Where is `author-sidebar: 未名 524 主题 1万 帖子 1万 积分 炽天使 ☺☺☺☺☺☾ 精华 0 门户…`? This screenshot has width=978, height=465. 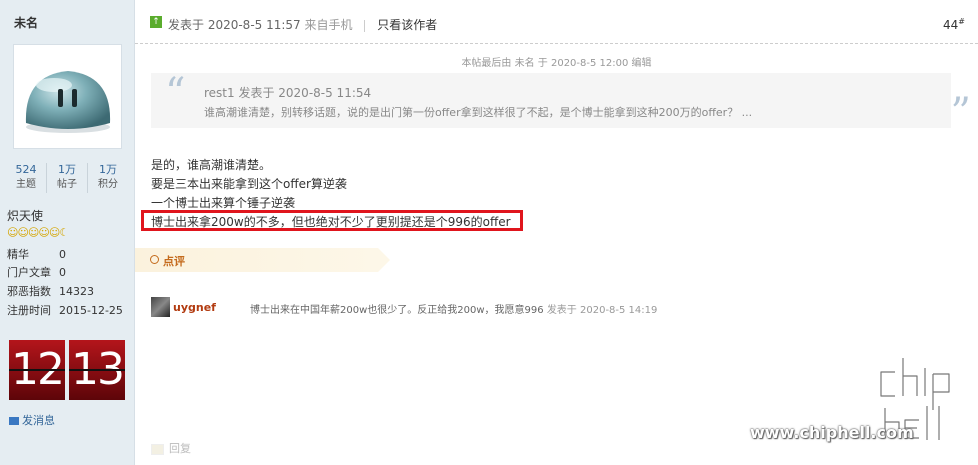
author-sidebar: 未名 524 主题 1万 帖子 1万 积分 炽天使 ☺☺☺☺☺☾ 精华 0 门户… is located at coordinates (67, 232).